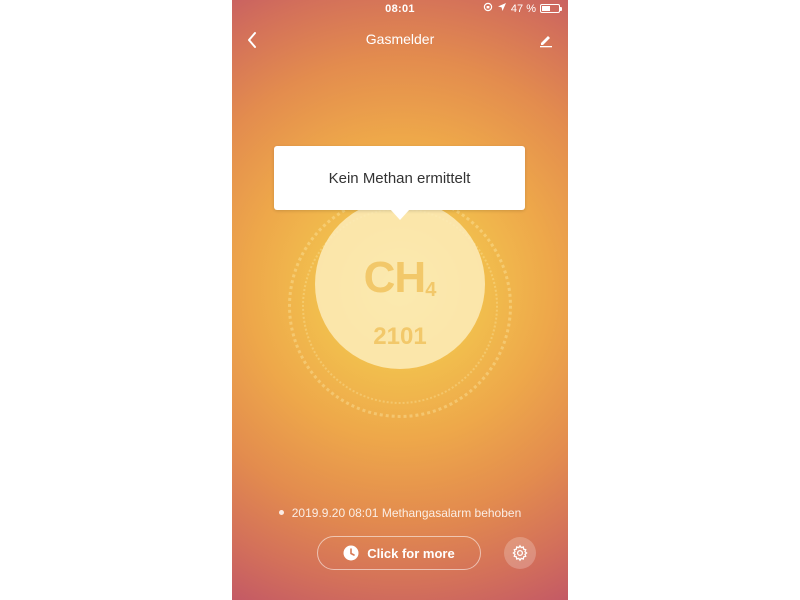  I want to click on click-for-more-label: Click for more, so click(411, 553).